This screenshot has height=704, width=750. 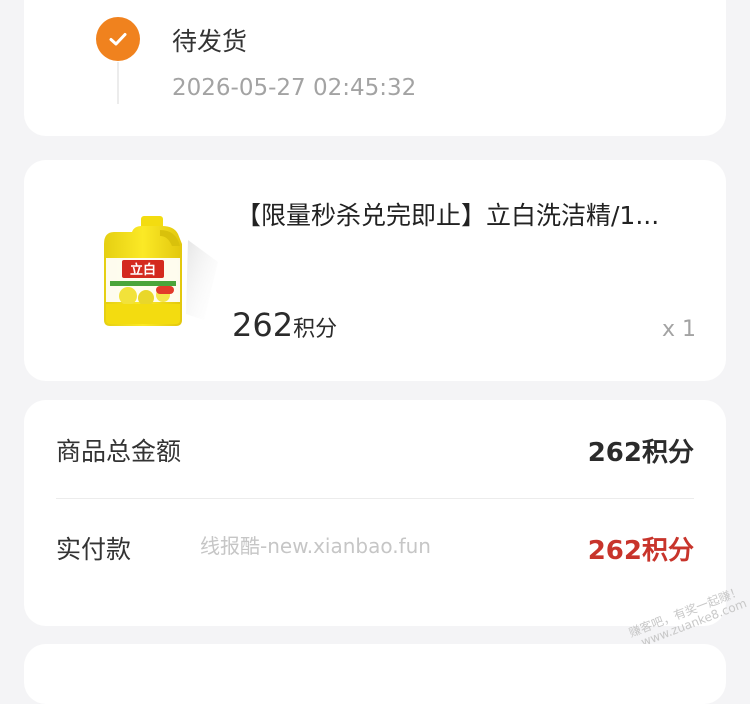 What do you see at coordinates (263, 325) in the screenshot?
I see `product-price-value: 262` at bounding box center [263, 325].